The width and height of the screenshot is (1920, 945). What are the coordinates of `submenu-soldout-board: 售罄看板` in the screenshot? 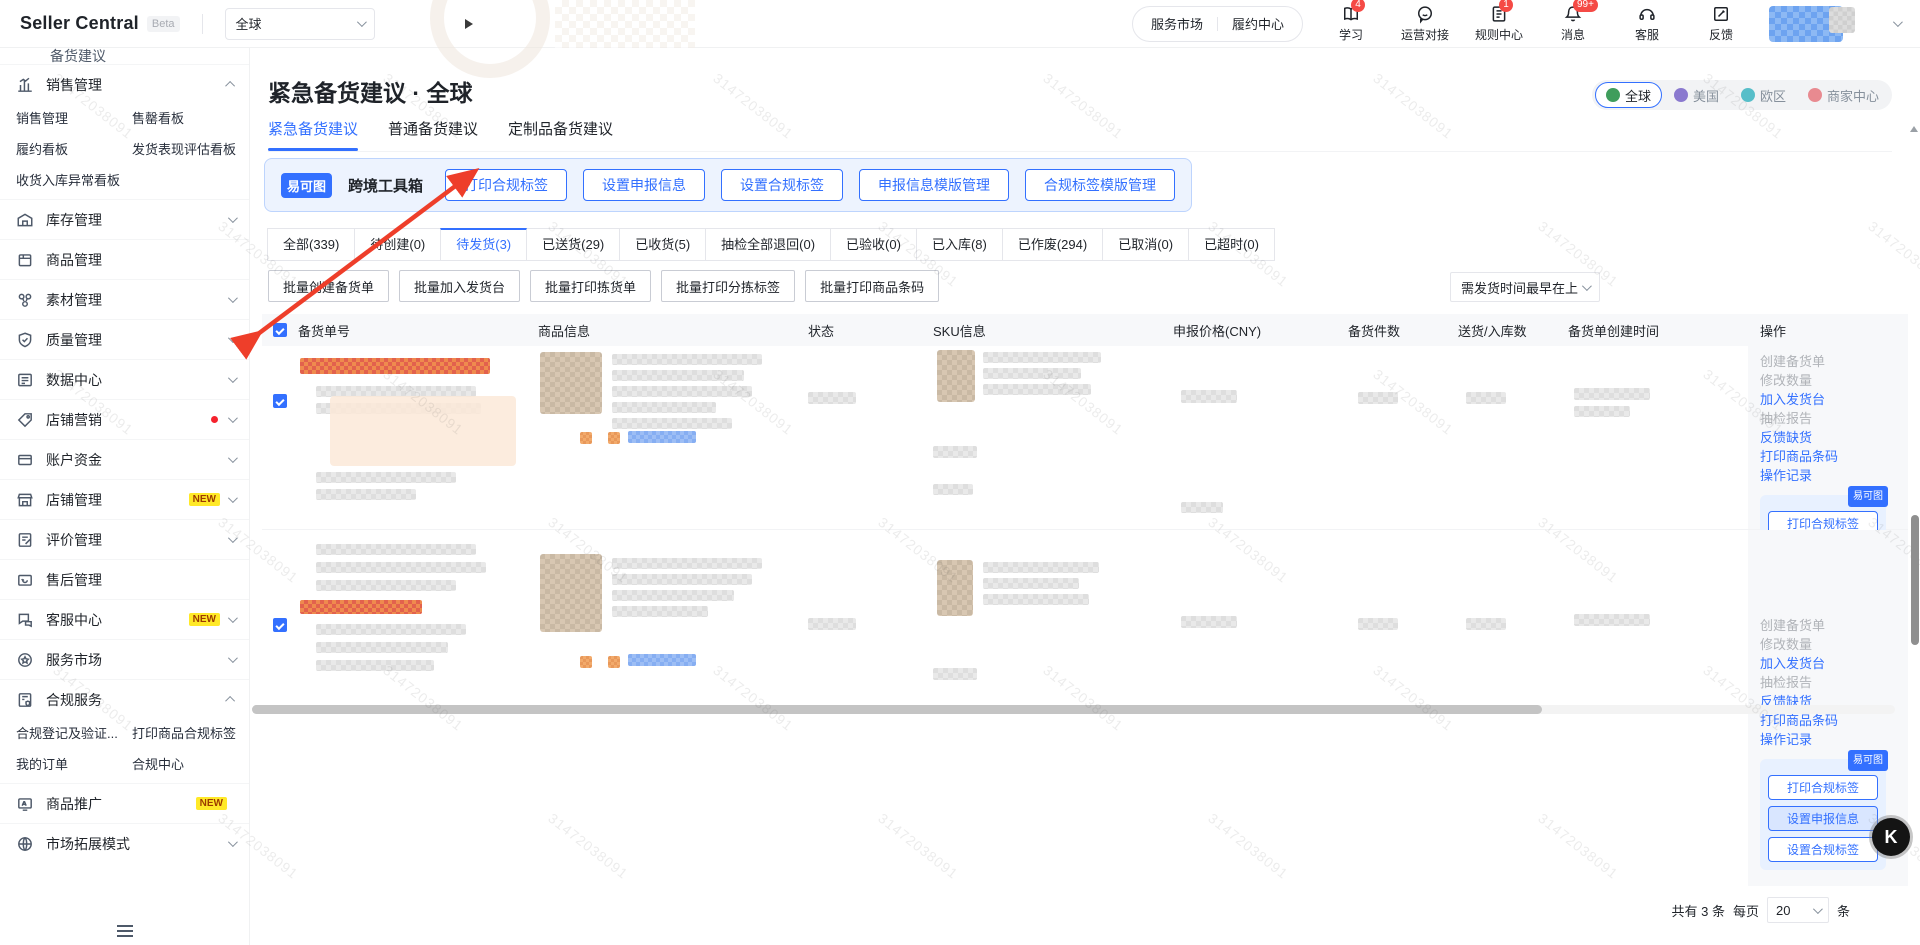 It's located at (190, 117).